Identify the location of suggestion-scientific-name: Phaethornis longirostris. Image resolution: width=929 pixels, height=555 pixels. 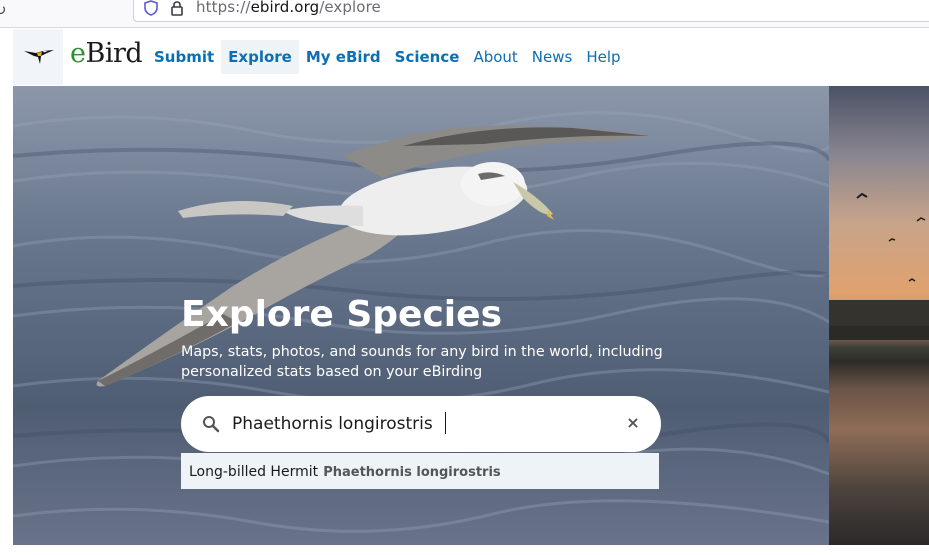
(412, 472).